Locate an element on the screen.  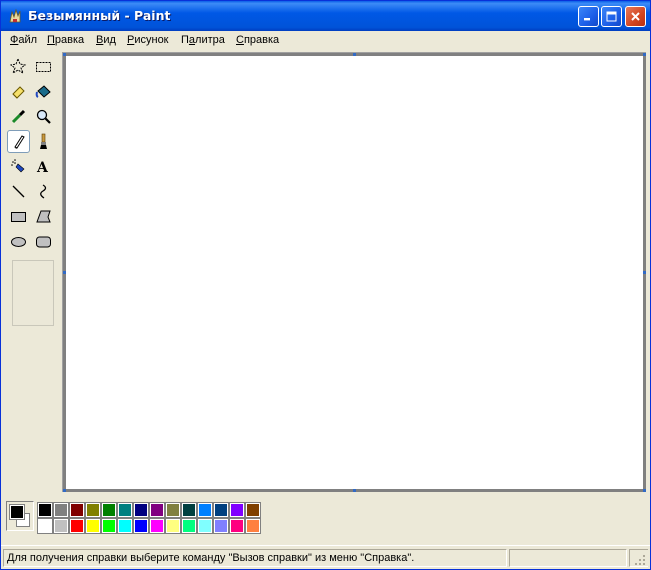
close-icon is located at coordinates (635, 16).